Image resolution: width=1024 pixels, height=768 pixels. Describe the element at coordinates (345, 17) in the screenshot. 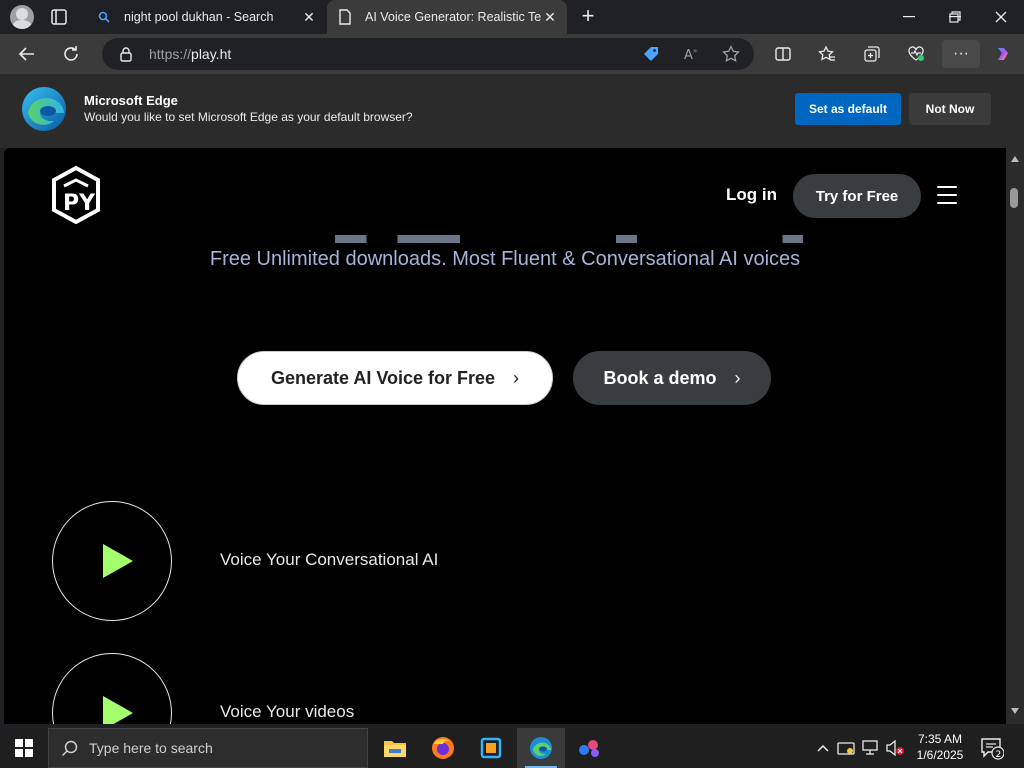

I see `page-icon` at that location.